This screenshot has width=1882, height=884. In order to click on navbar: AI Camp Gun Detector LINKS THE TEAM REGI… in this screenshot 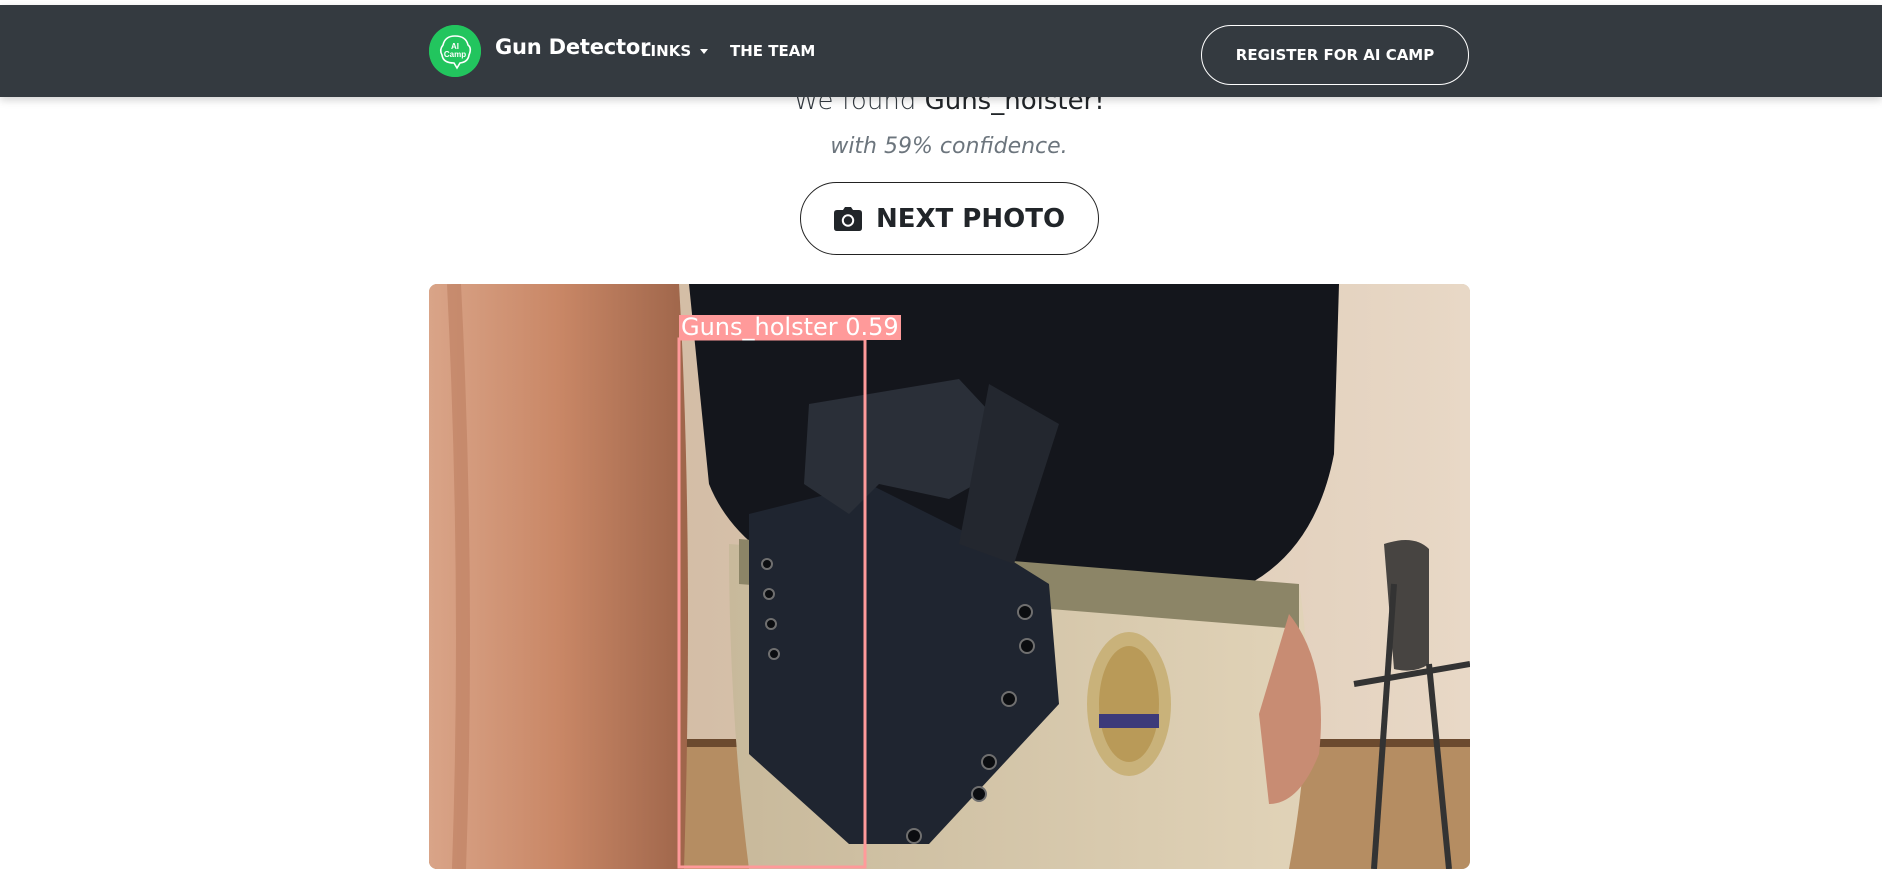, I will do `click(941, 51)`.